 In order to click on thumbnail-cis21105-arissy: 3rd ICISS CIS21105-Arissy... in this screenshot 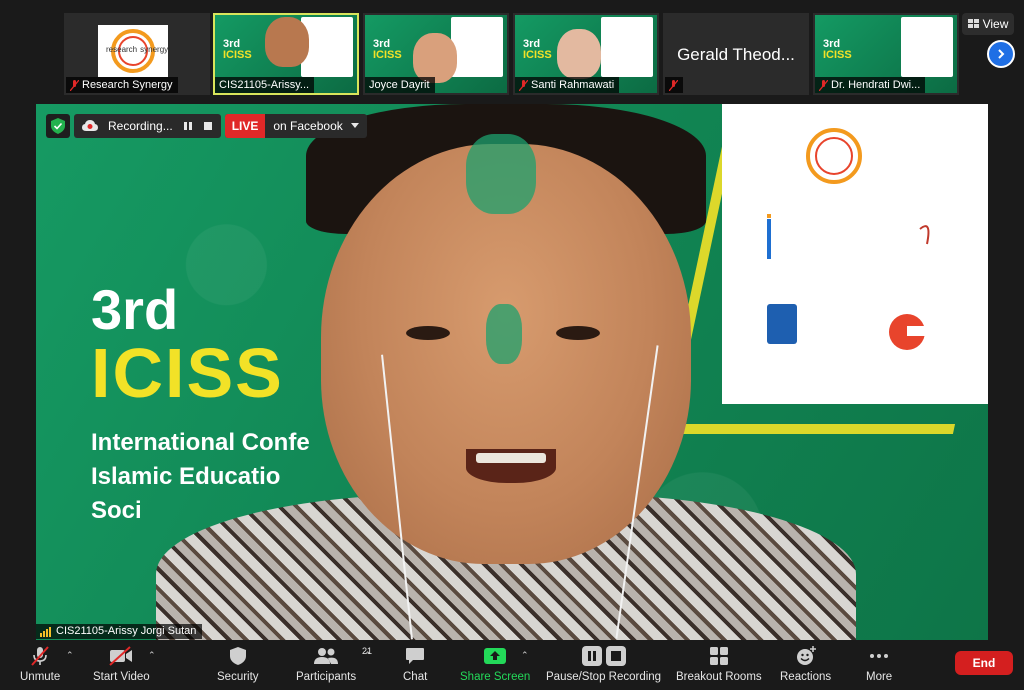, I will do `click(286, 54)`.